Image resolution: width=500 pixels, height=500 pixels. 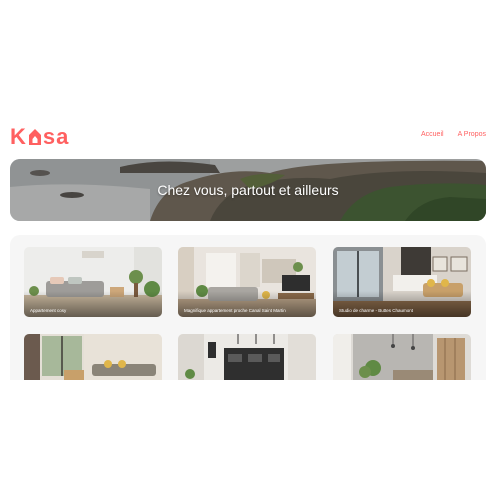 I want to click on main-nav: Accueil A Propos, so click(x=453, y=134).